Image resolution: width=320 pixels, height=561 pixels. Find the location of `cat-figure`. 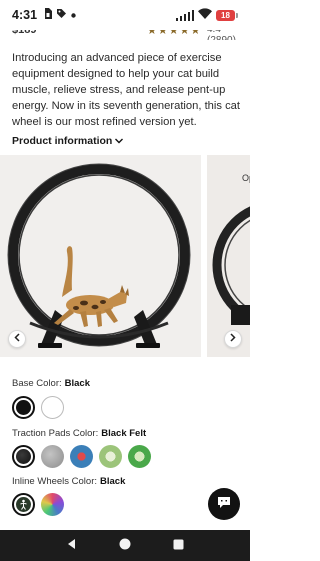

cat-figure is located at coordinates (91, 286).